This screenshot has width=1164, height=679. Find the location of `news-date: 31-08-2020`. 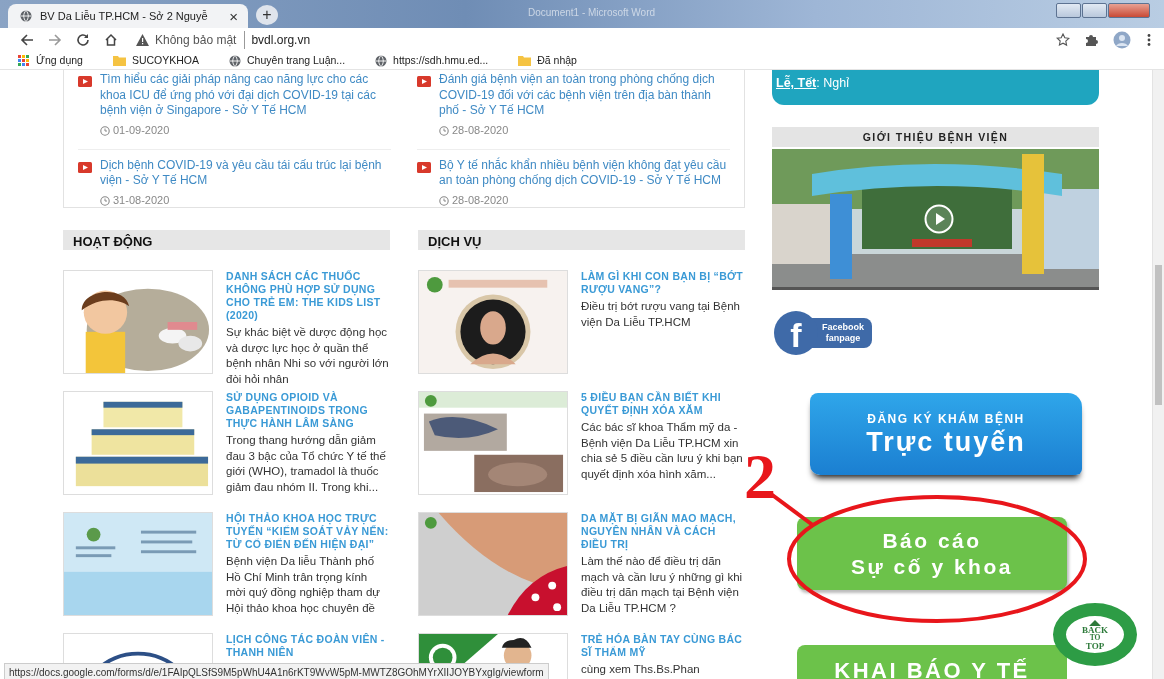

news-date: 31-08-2020 is located at coordinates (141, 201).